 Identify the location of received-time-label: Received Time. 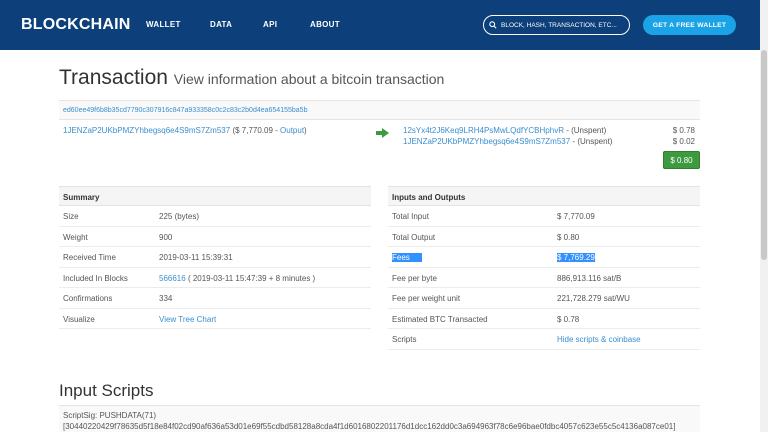
(89, 257).